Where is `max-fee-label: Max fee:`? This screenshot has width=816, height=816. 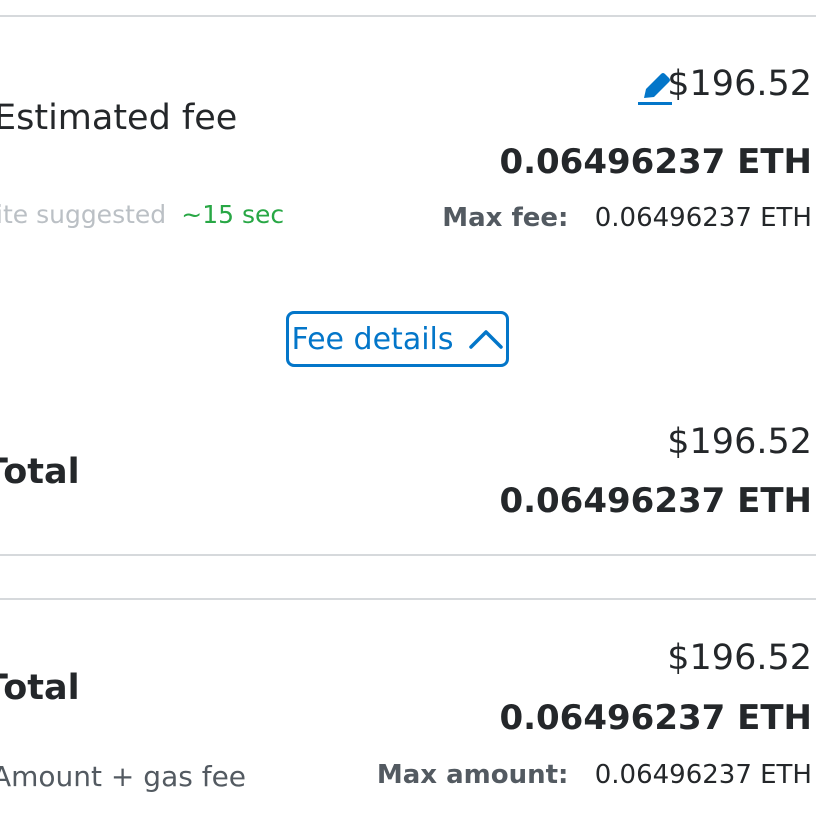 max-fee-label: Max fee: is located at coordinates (505, 218).